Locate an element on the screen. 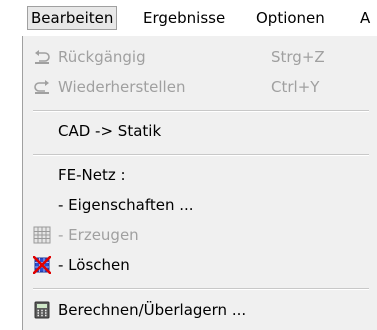  loeschen-label: - Löschen is located at coordinates (94, 265).